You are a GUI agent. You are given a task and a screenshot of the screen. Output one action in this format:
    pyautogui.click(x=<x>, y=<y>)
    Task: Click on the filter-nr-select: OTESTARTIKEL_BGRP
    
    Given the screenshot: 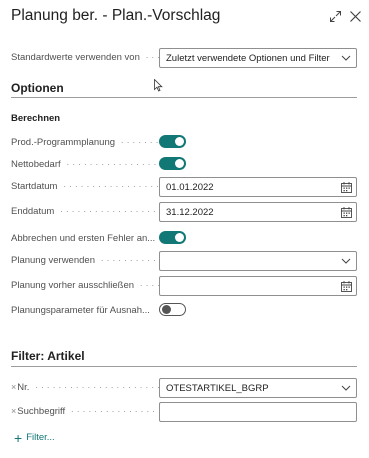 What is the action you would take?
    pyautogui.click(x=258, y=388)
    